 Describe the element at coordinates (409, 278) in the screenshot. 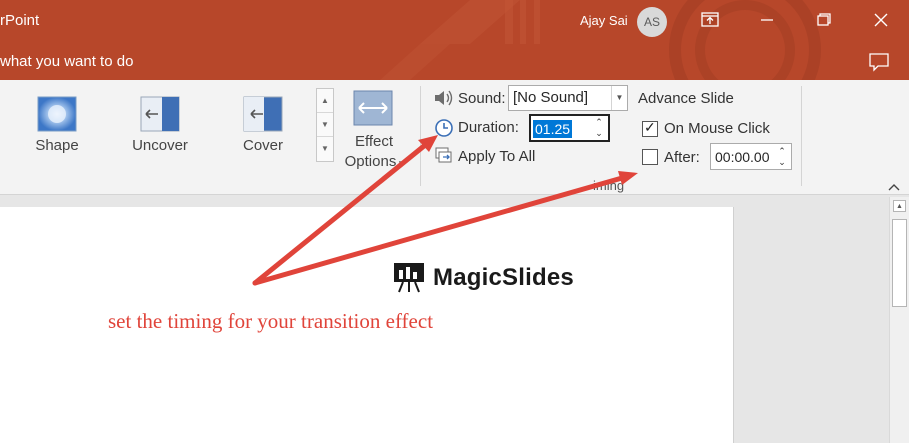

I see `magicslides-logo-icon` at that location.